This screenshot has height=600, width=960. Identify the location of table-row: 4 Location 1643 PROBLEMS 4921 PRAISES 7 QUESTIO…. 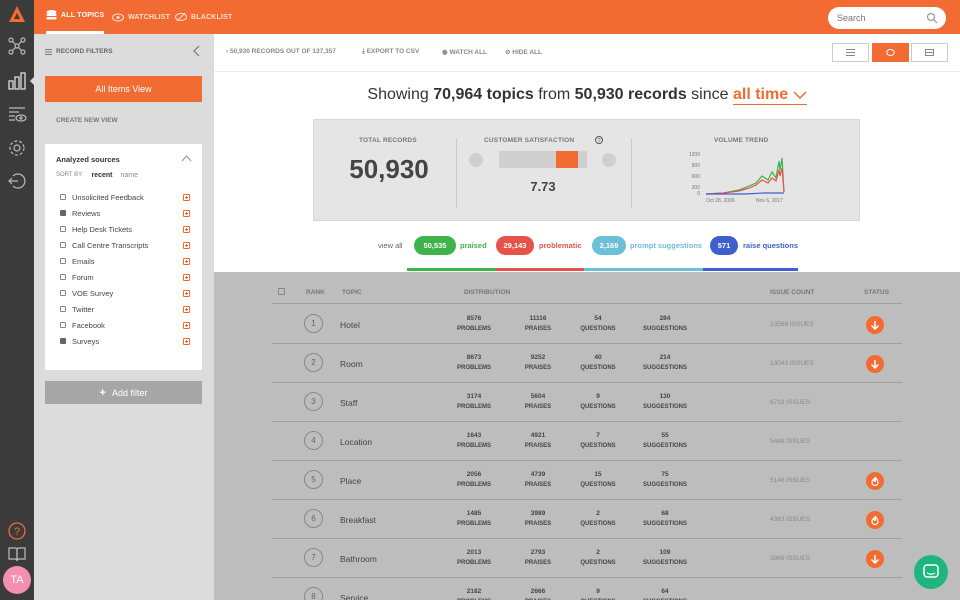
(587, 441).